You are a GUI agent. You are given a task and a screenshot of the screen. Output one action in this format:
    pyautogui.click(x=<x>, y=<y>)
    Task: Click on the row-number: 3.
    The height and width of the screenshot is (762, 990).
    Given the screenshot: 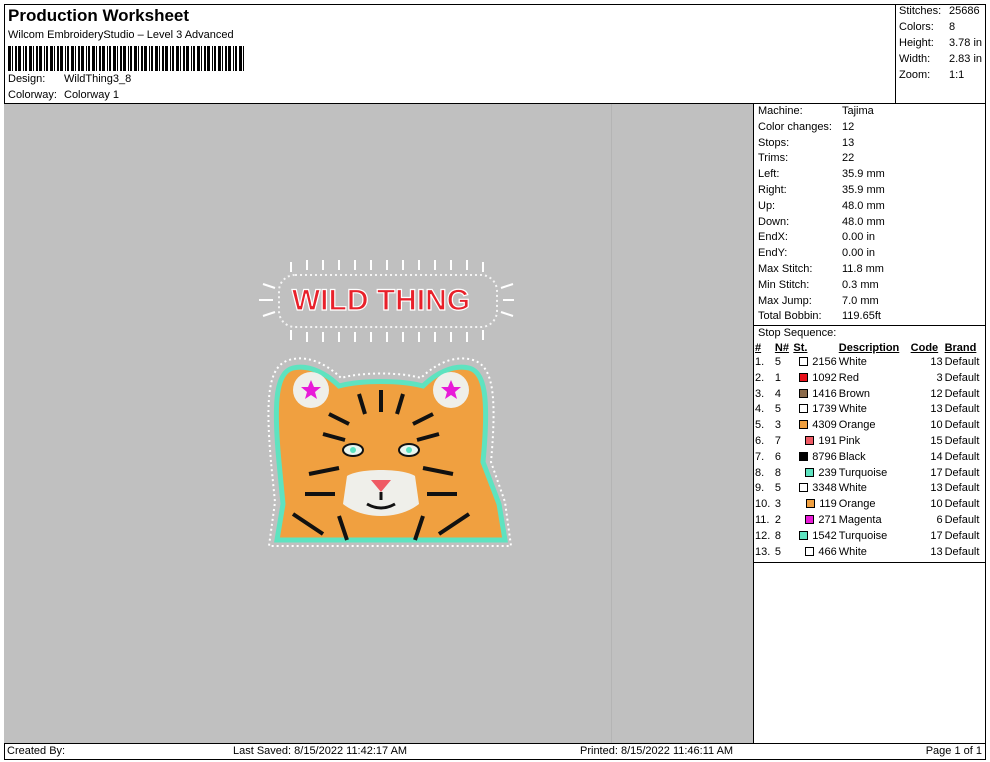 What is the action you would take?
    pyautogui.click(x=760, y=393)
    